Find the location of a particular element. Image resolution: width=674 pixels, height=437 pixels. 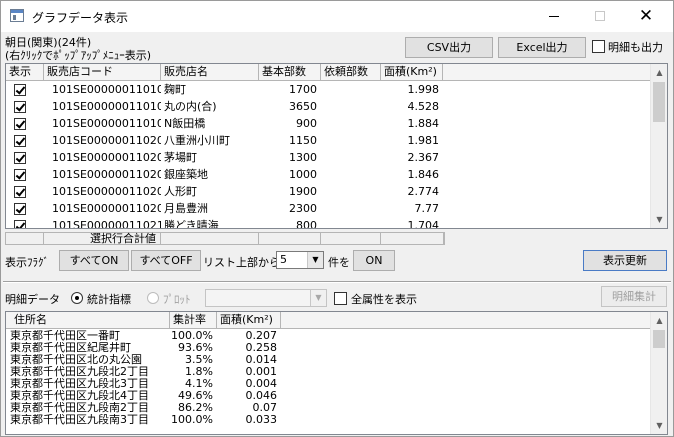

display-flag-label: 表示ﾌﾗｸﾞ is located at coordinates (27, 262).